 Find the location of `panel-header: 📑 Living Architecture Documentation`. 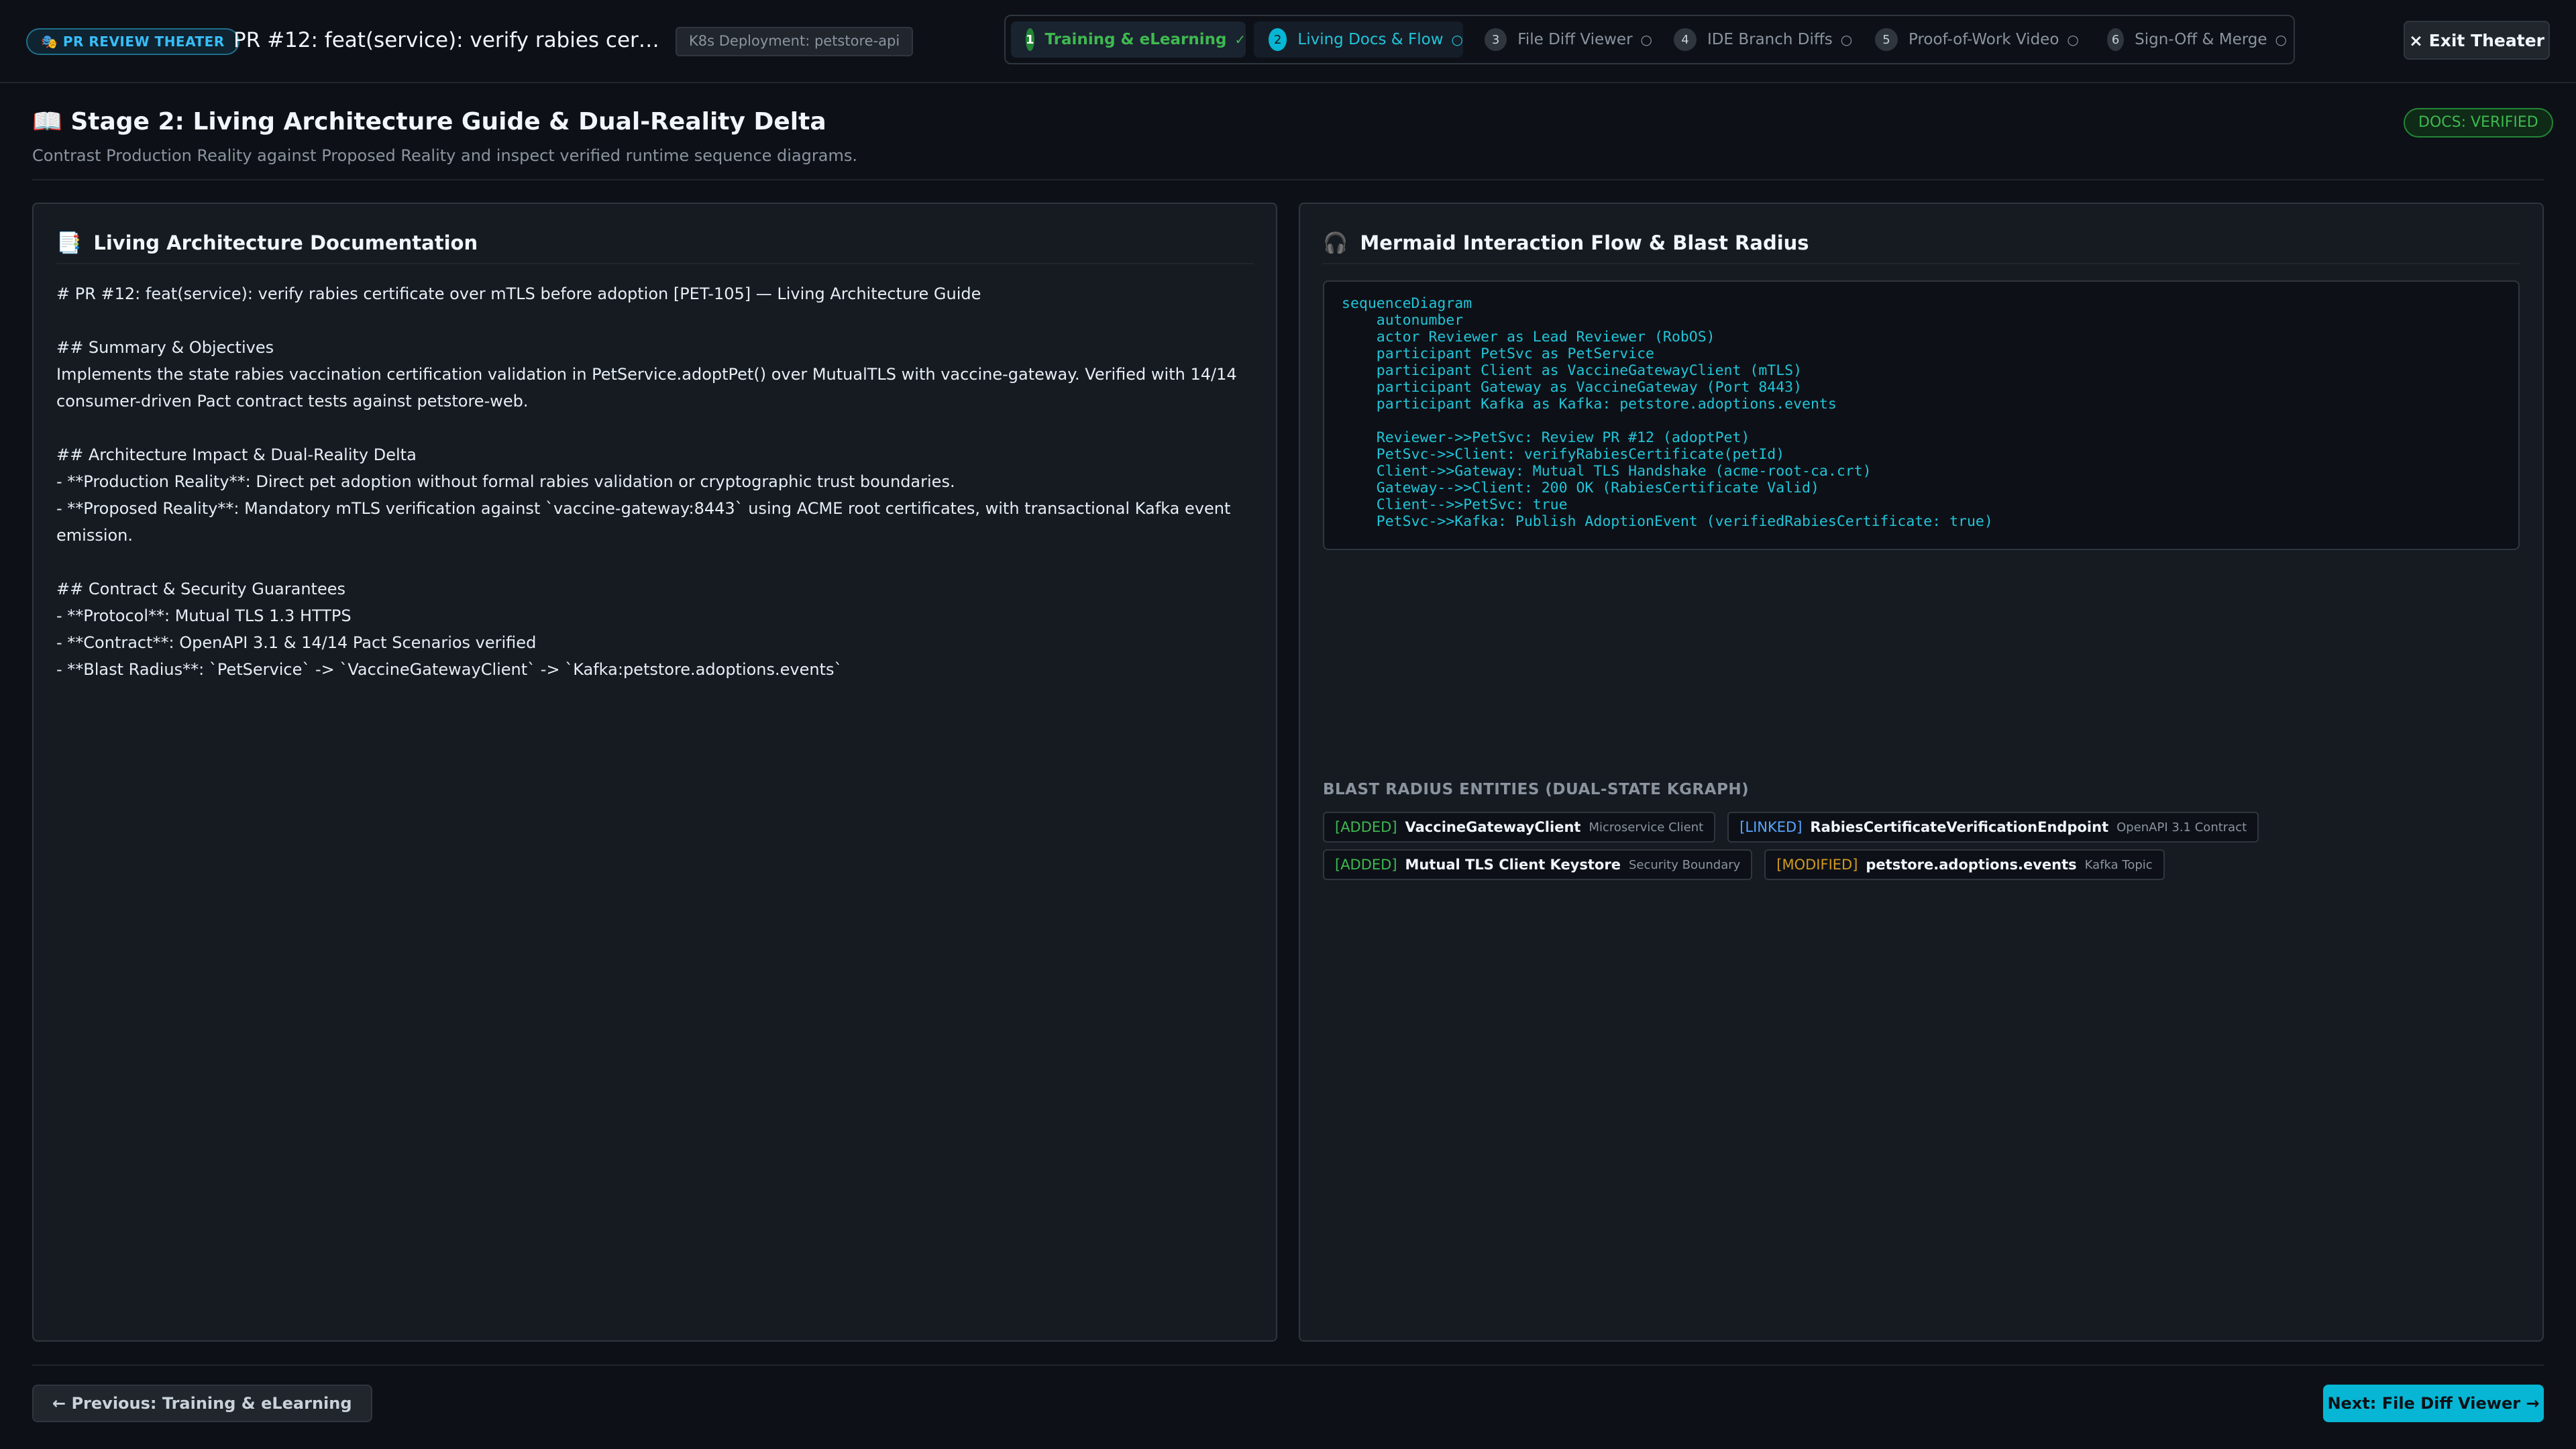

panel-header: 📑 Living Architecture Documentation is located at coordinates (654, 243).